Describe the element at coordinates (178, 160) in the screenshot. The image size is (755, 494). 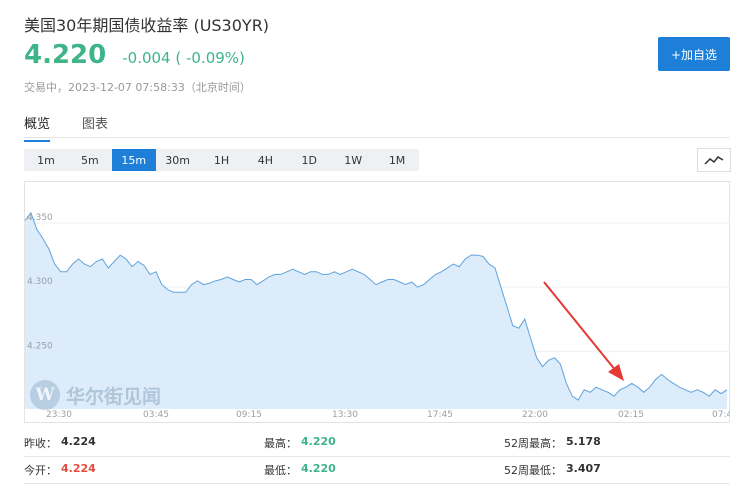
I see `period-30m: 30m` at that location.